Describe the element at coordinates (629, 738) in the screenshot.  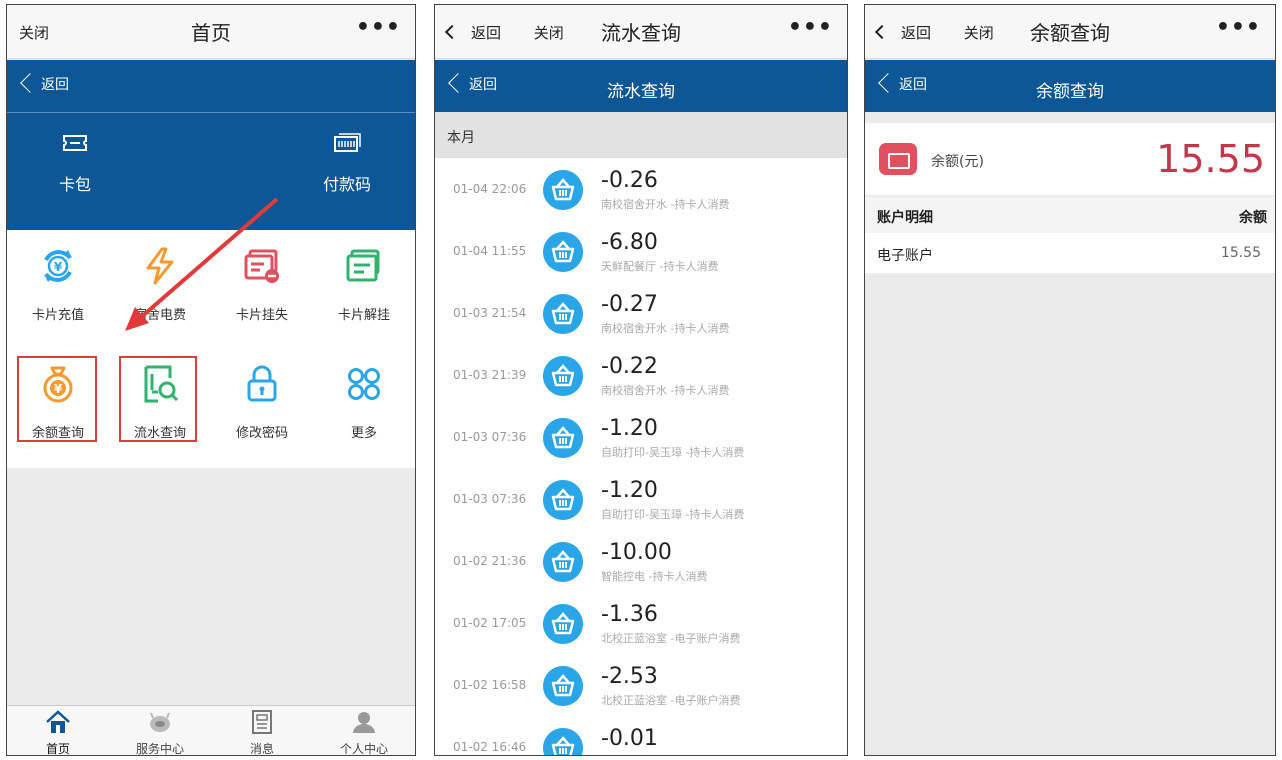
I see `transaction-amount: -0.01` at that location.